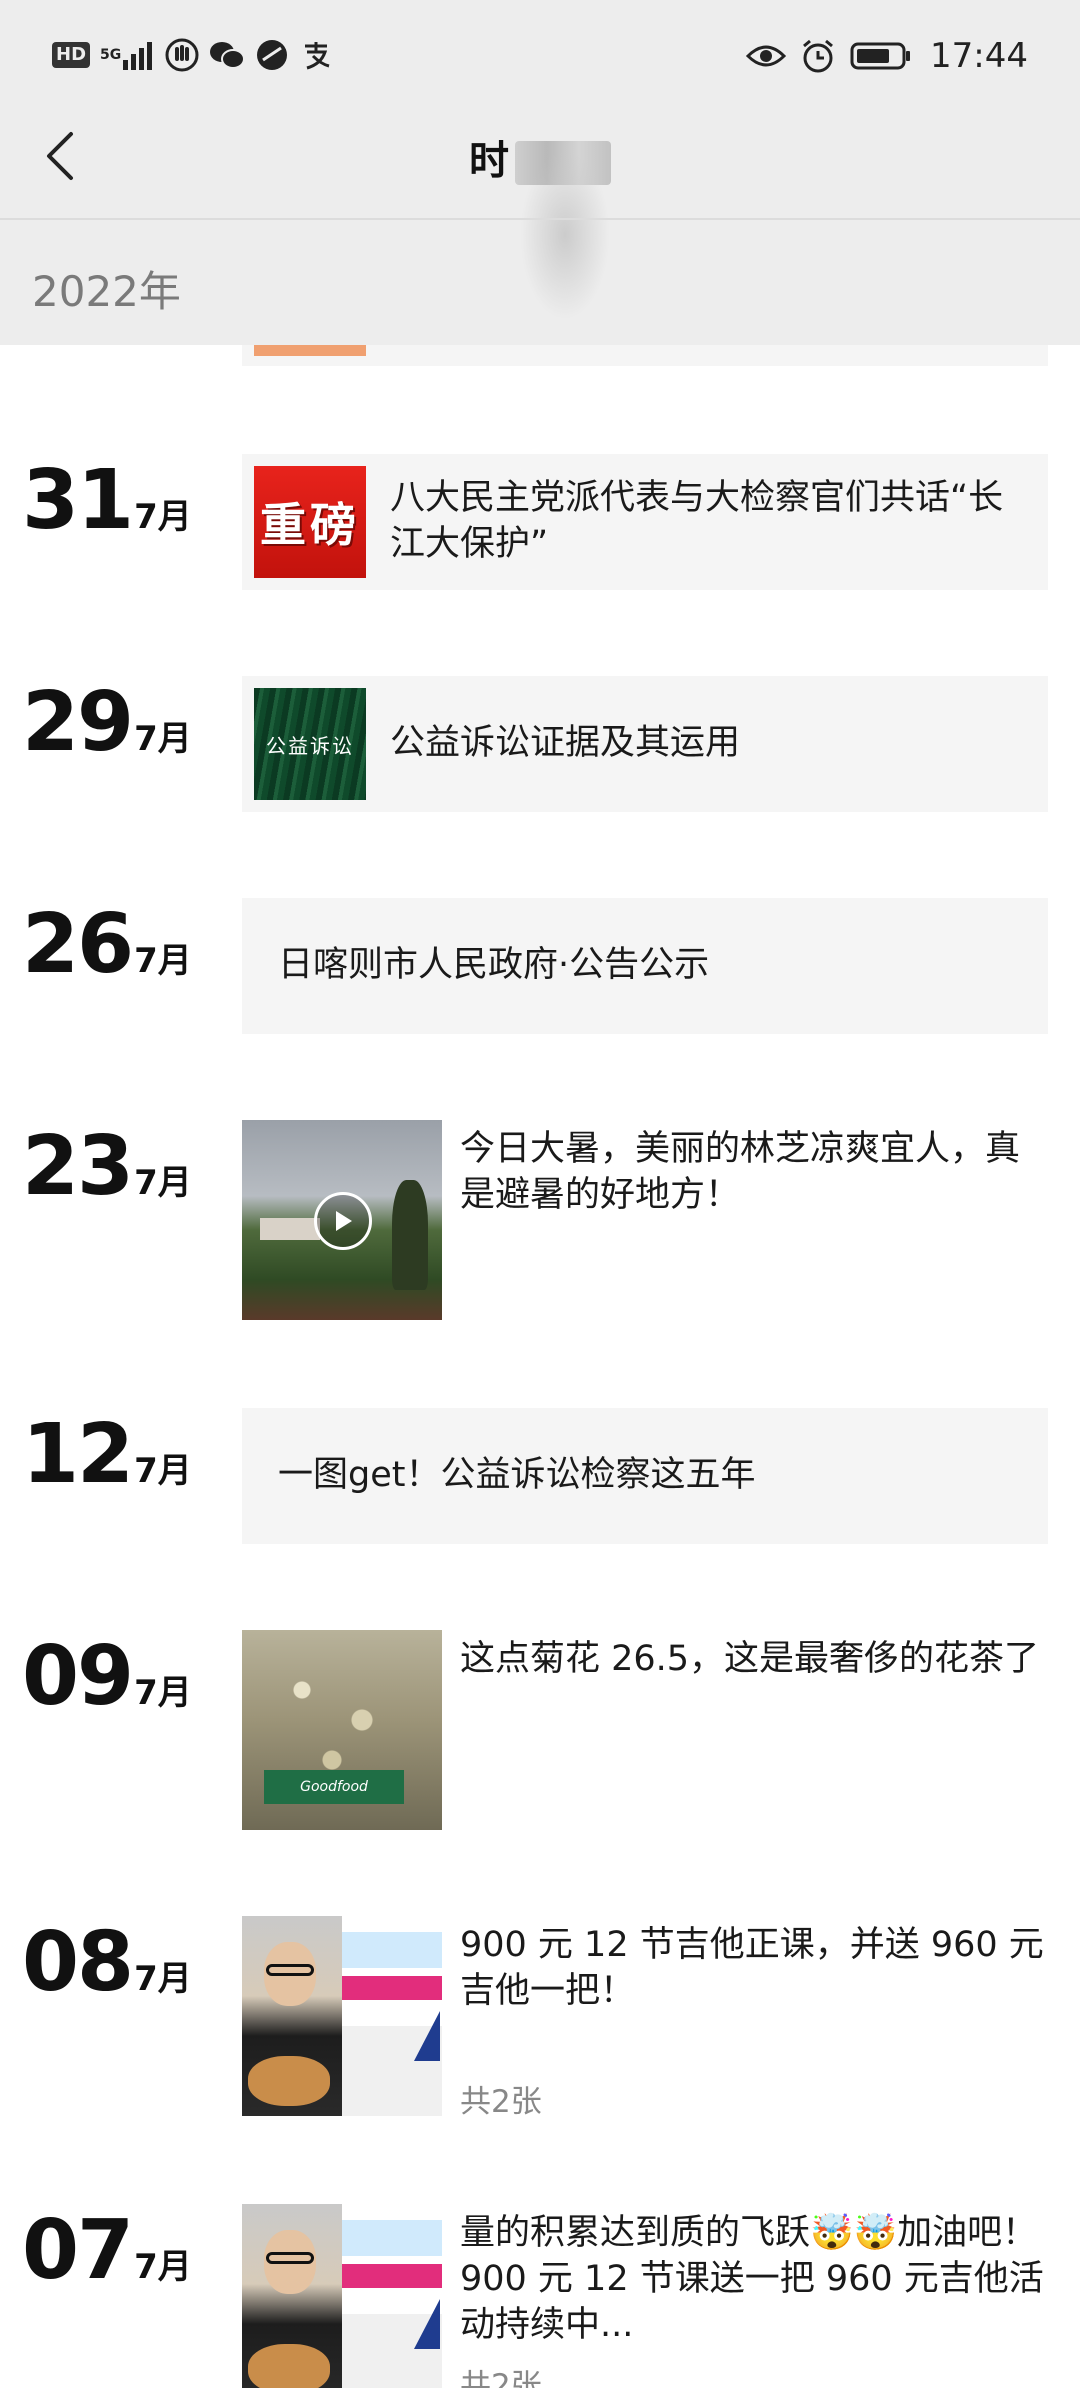 Image resolution: width=1080 pixels, height=2388 pixels. I want to click on play-icon, so click(343, 1221).